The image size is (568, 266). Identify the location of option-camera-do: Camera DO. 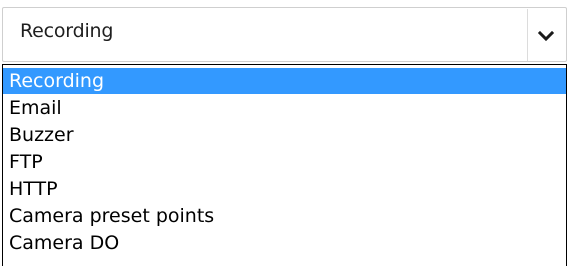
(284, 243).